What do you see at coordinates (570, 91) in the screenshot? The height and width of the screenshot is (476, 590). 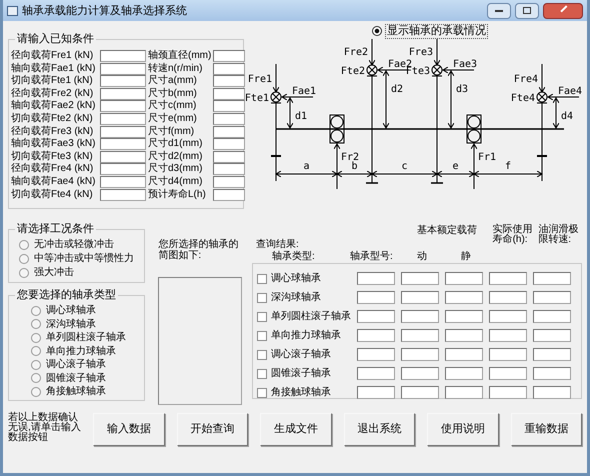 I see `force-label: Fae4` at bounding box center [570, 91].